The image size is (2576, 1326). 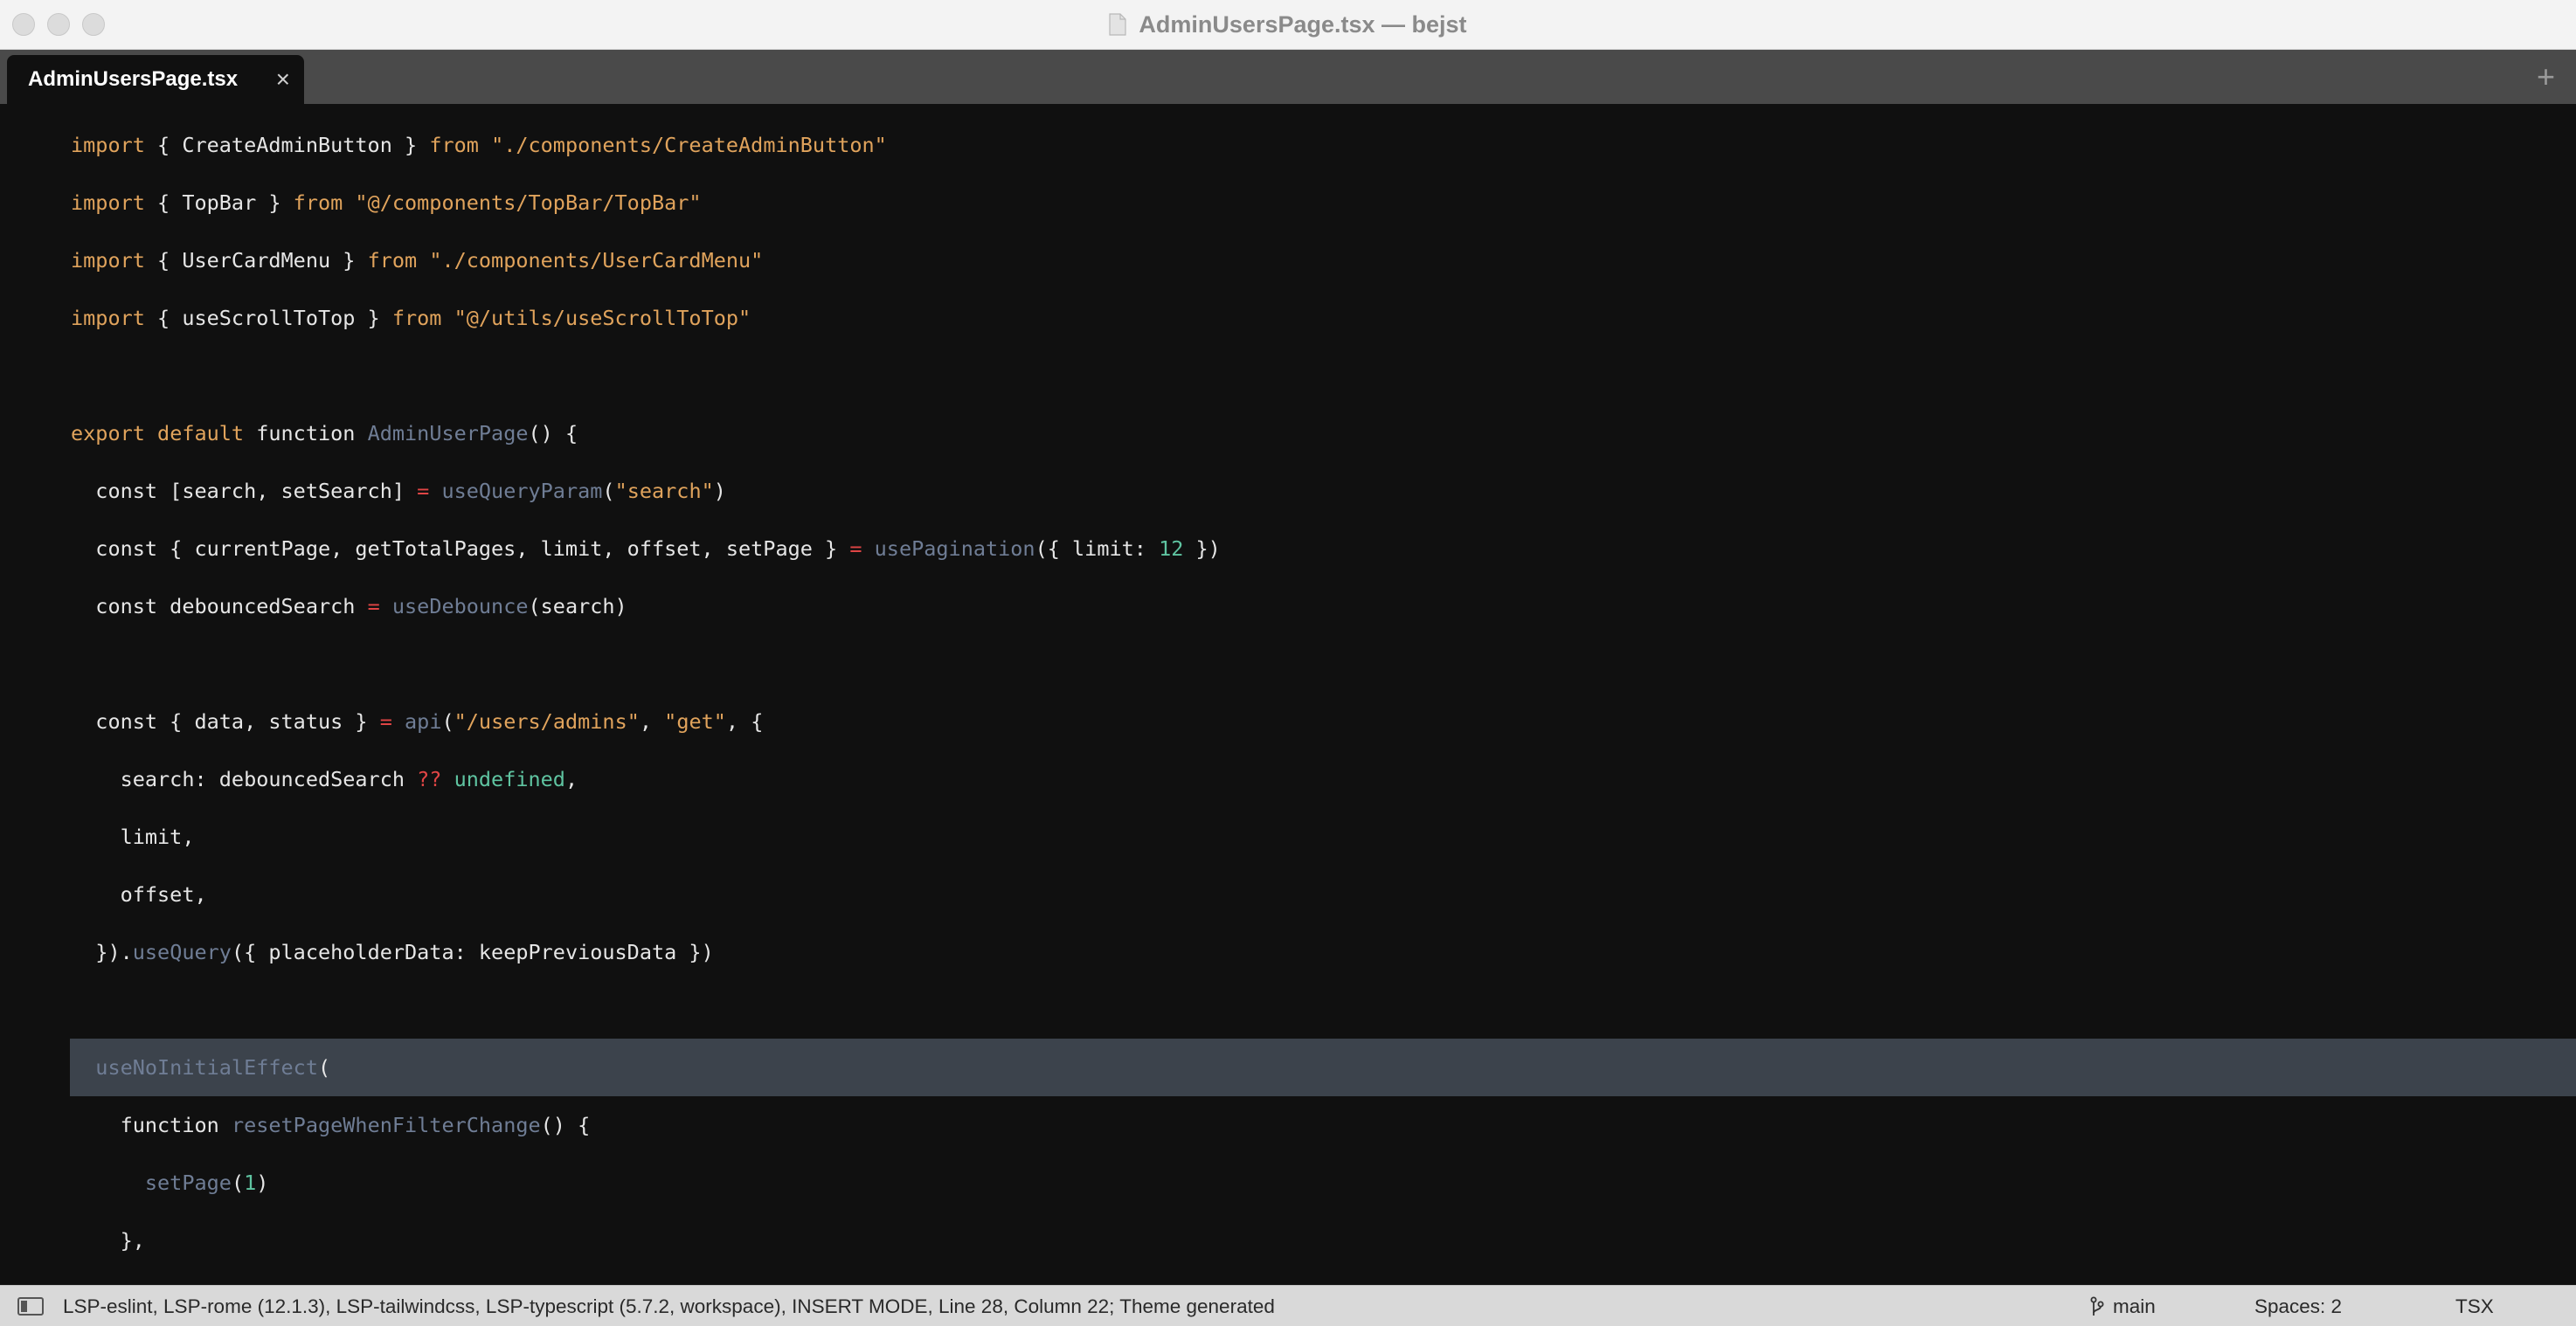 I want to click on code-line: function resetPageWhenFilterChange() {, so click(x=1288, y=1125).